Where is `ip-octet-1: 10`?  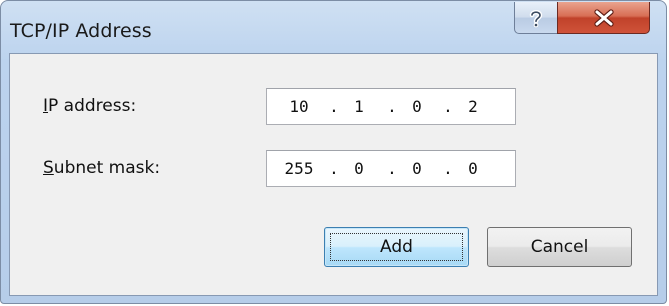 ip-octet-1: 10 is located at coordinates (299, 106).